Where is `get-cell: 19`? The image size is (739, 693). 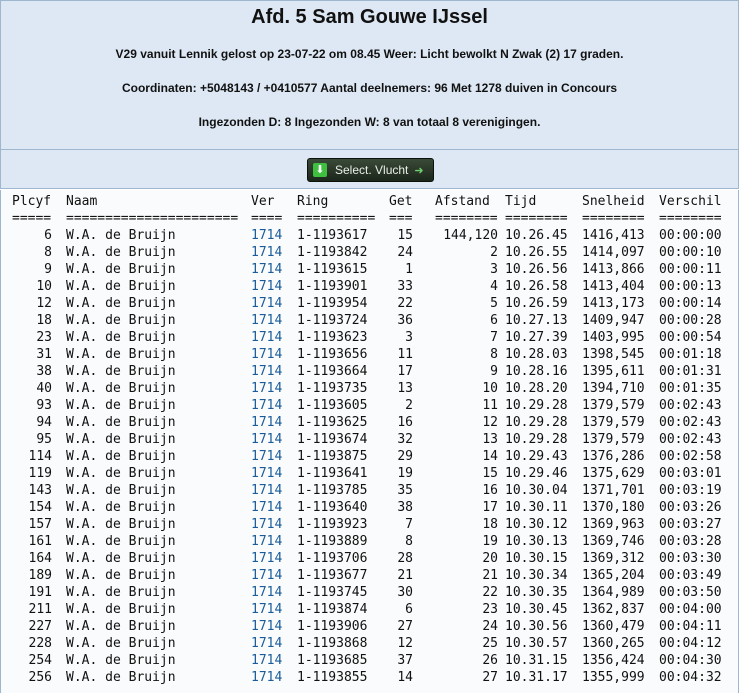
get-cell: 19 is located at coordinates (405, 473).